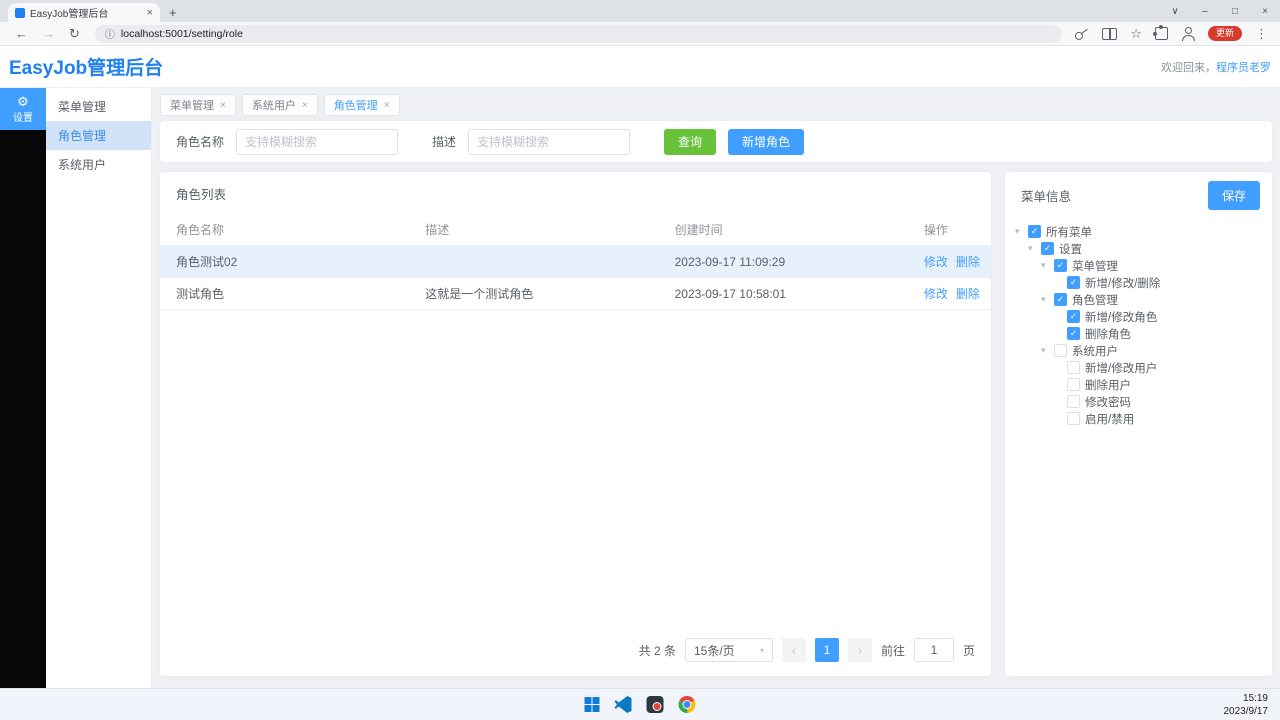 Image resolution: width=1280 pixels, height=720 pixels. Describe the element at coordinates (444, 142) in the screenshot. I see `description-label: 描述` at that location.